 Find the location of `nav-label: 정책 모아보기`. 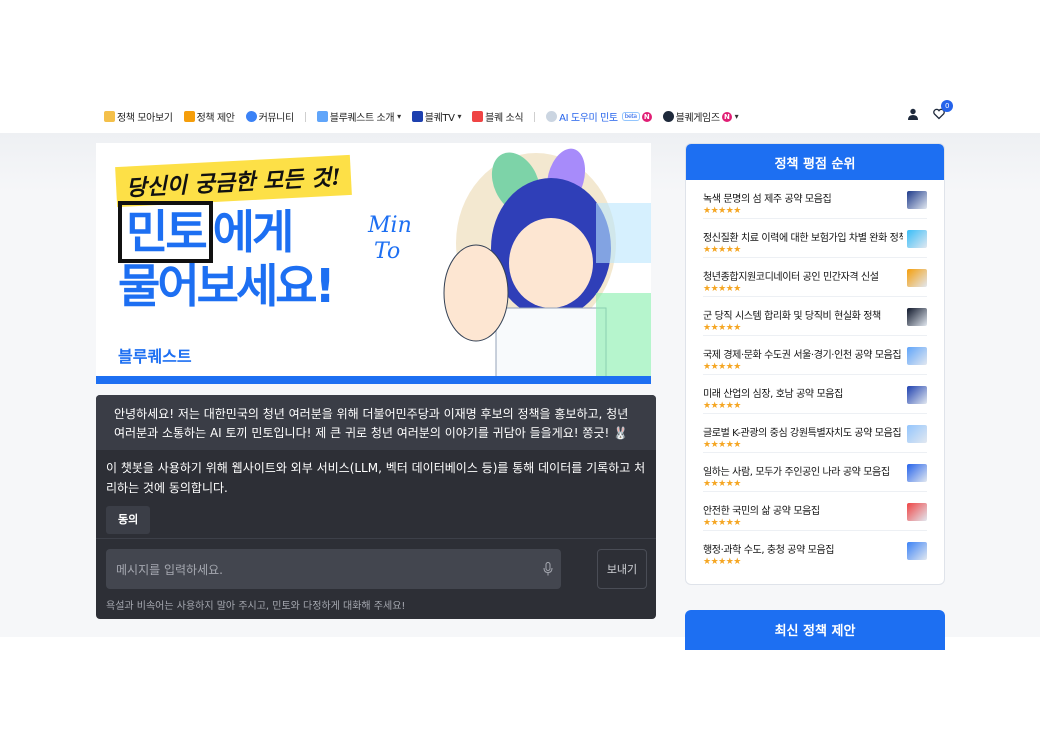

nav-label: 정책 모아보기 is located at coordinates (145, 118).